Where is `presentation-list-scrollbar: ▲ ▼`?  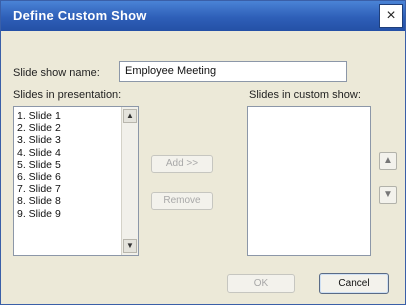
presentation-list-scrollbar: ▲ ▼ is located at coordinates (129, 181).